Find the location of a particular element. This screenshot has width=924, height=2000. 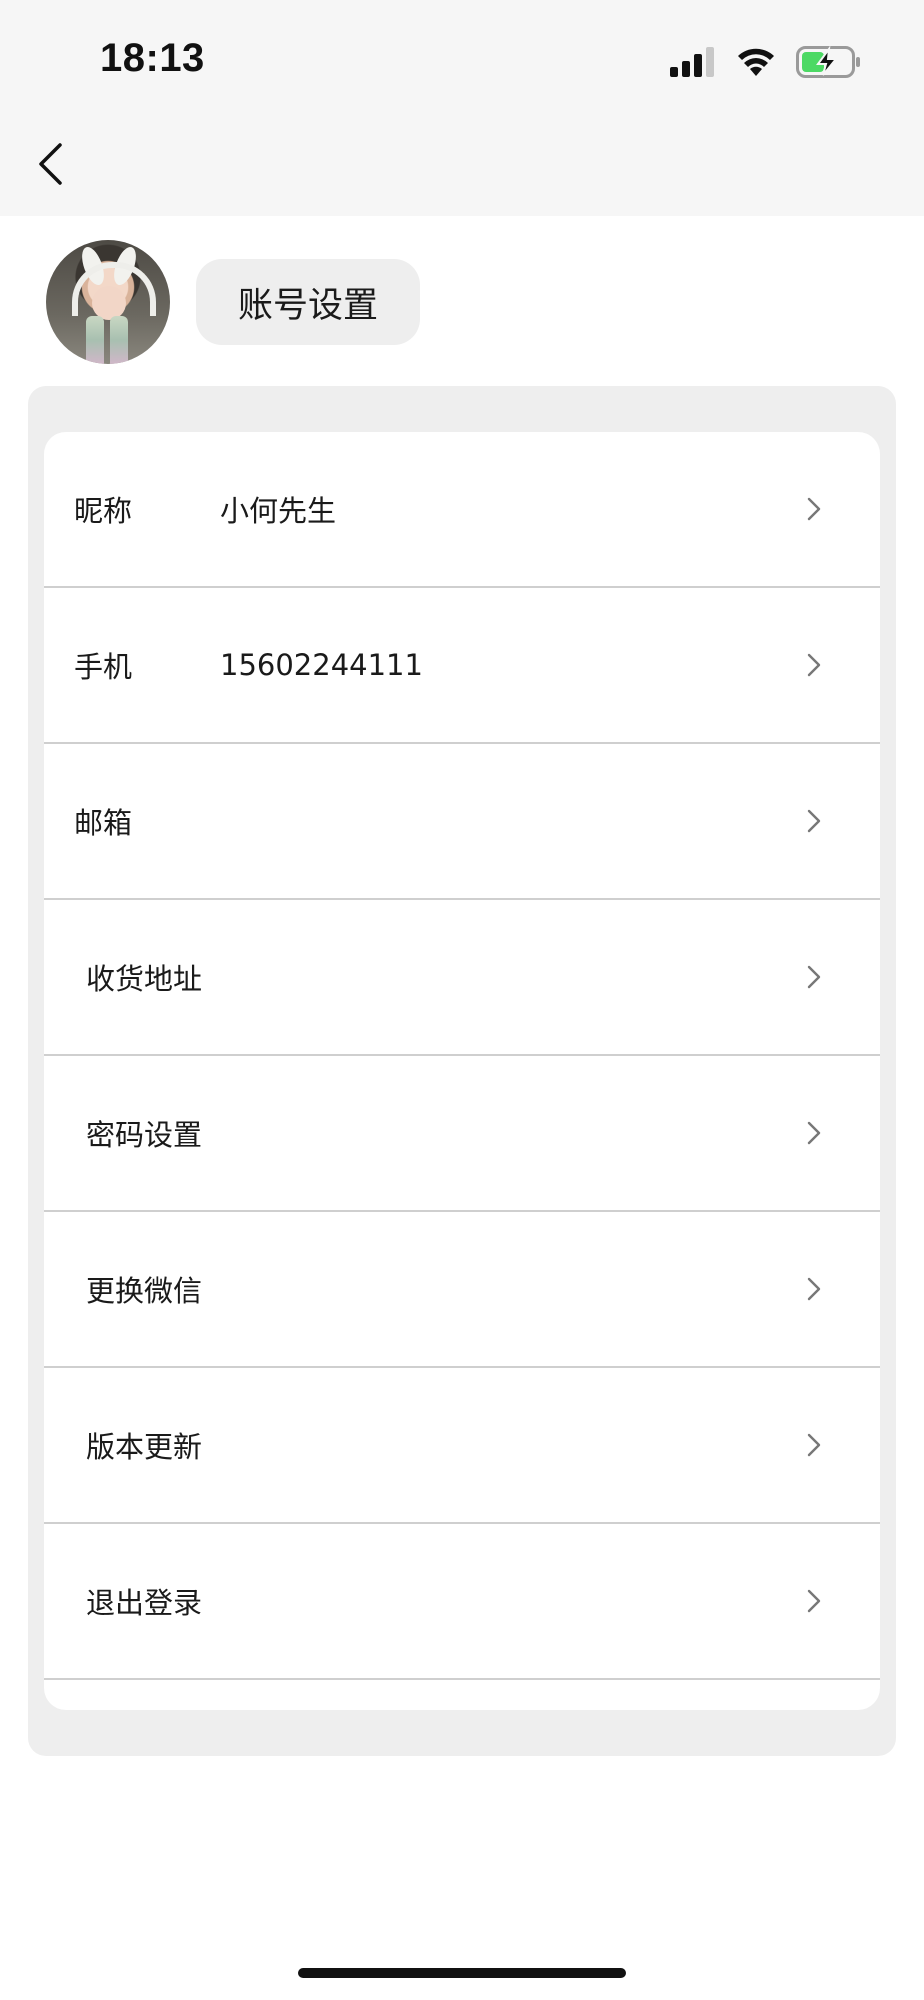

battery-charging-icon is located at coordinates (829, 62).